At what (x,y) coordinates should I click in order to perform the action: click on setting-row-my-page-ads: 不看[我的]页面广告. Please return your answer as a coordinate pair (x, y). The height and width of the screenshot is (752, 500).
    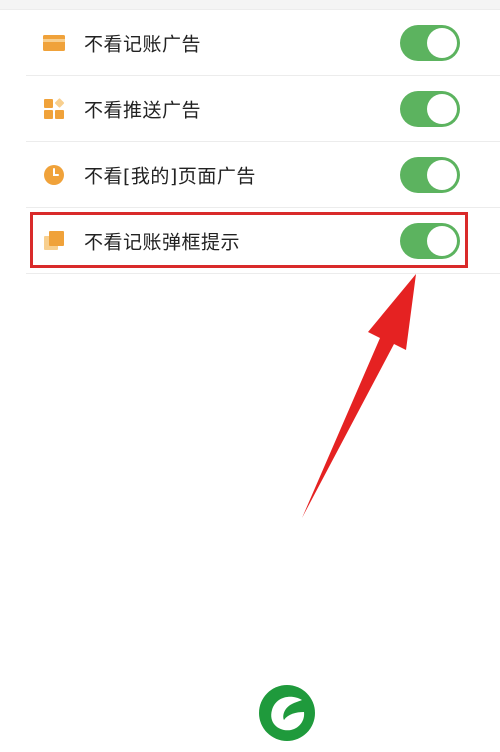
    Looking at the image, I should click on (250, 175).